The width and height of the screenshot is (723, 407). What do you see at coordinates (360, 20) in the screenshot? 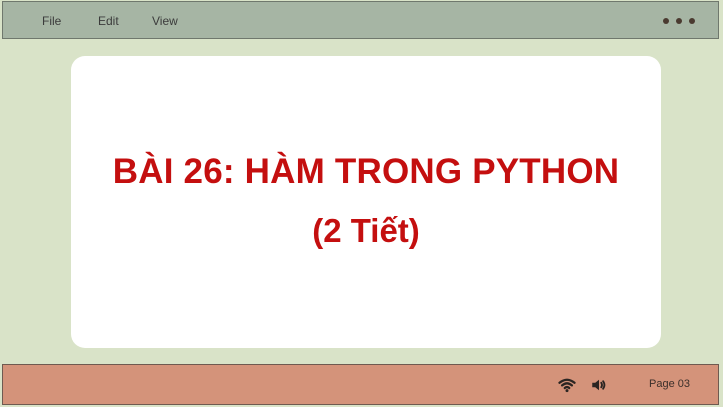
I see `menu-bar: File Edit View` at bounding box center [360, 20].